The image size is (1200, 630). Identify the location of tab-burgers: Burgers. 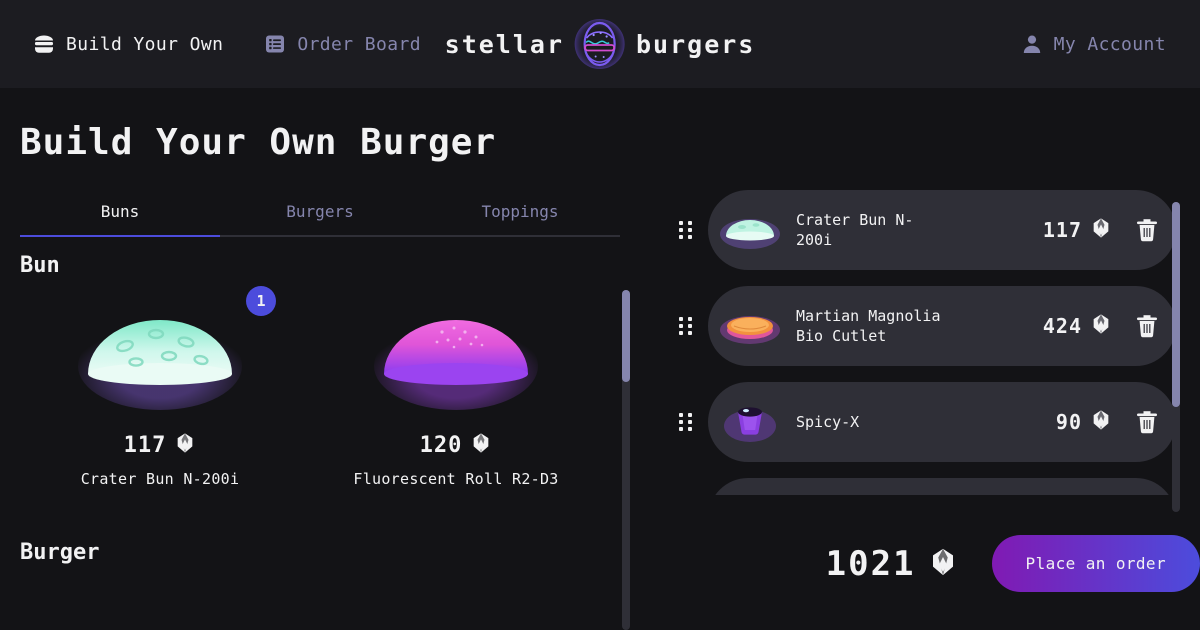
(320, 213).